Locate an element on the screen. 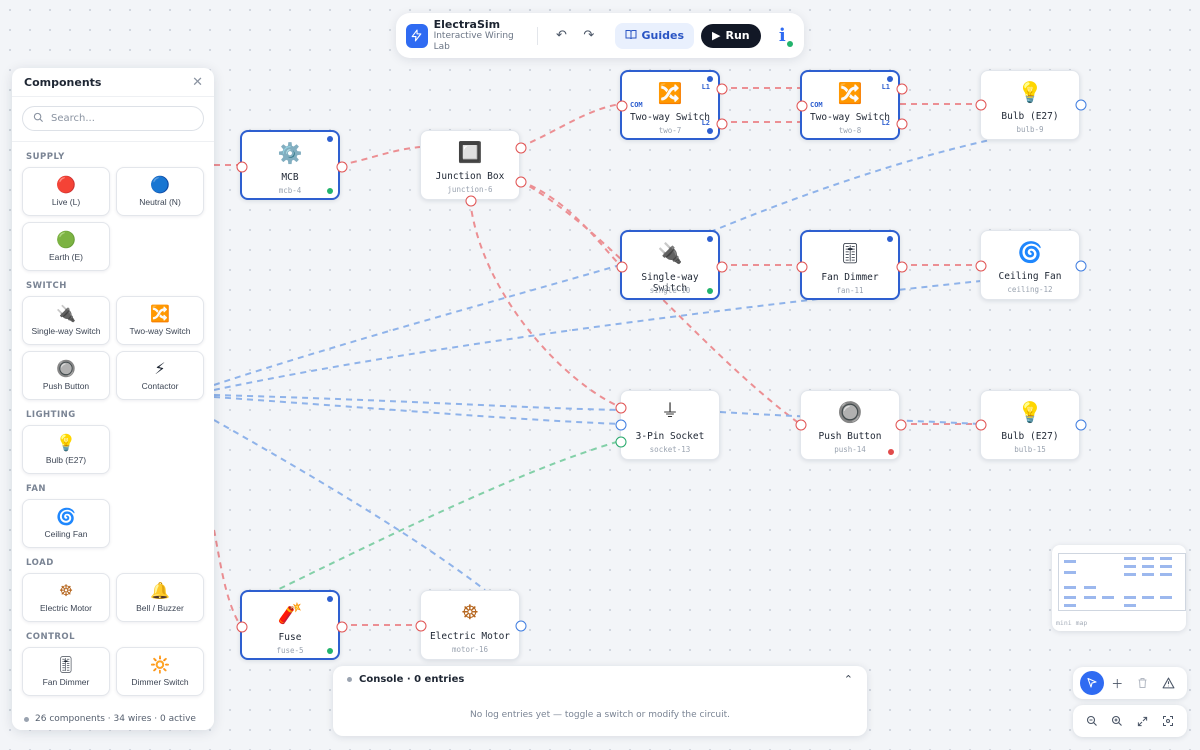 This screenshot has height=750, width=1200. fit-view-button is located at coordinates (1168, 721).